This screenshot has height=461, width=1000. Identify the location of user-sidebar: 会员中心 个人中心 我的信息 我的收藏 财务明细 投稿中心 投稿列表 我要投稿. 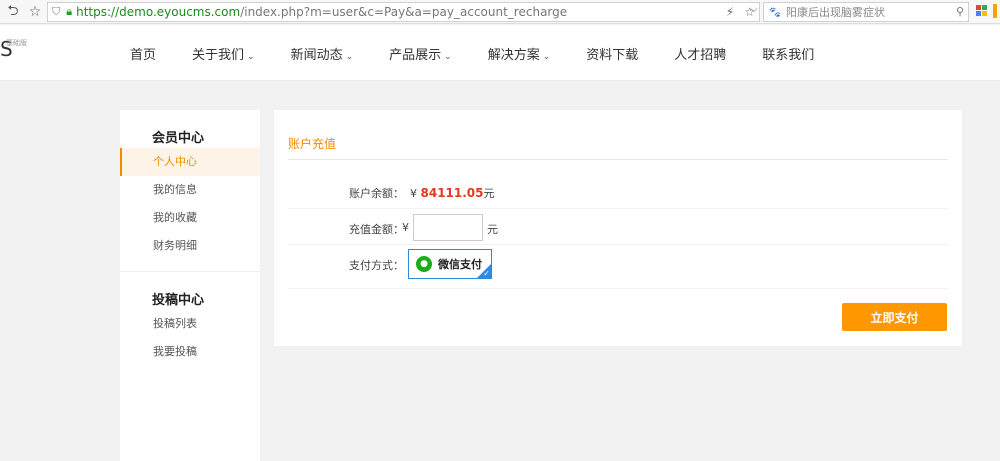
(190, 285).